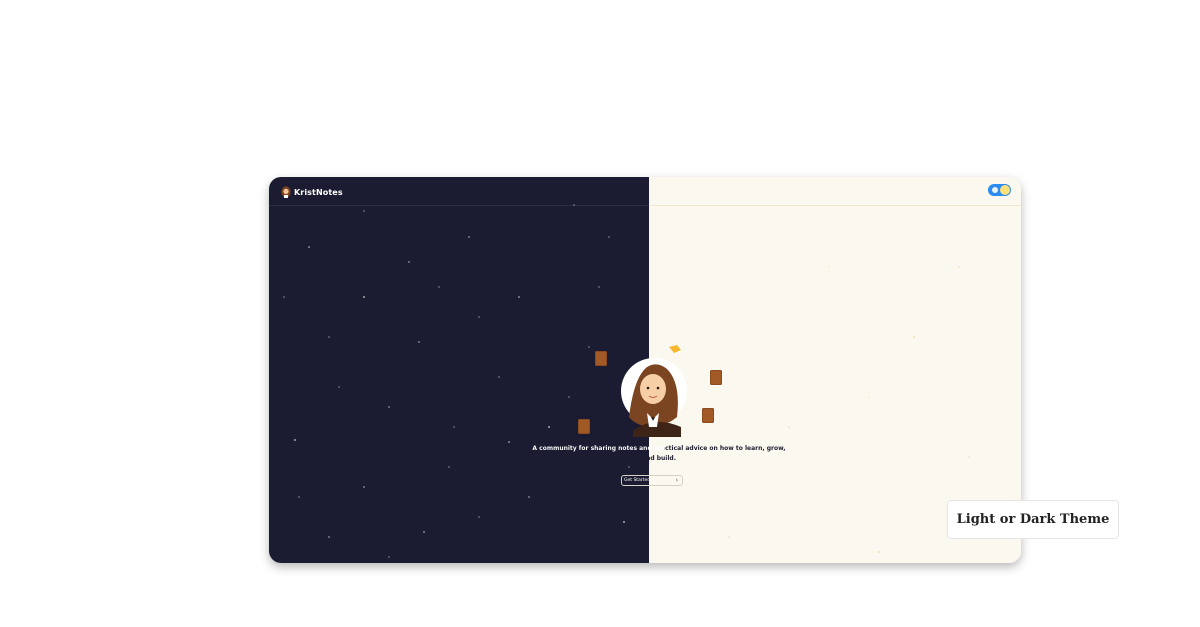 The height and width of the screenshot is (627, 1200). Describe the element at coordinates (637, 480) in the screenshot. I see `get-started-label: Get Started` at that location.